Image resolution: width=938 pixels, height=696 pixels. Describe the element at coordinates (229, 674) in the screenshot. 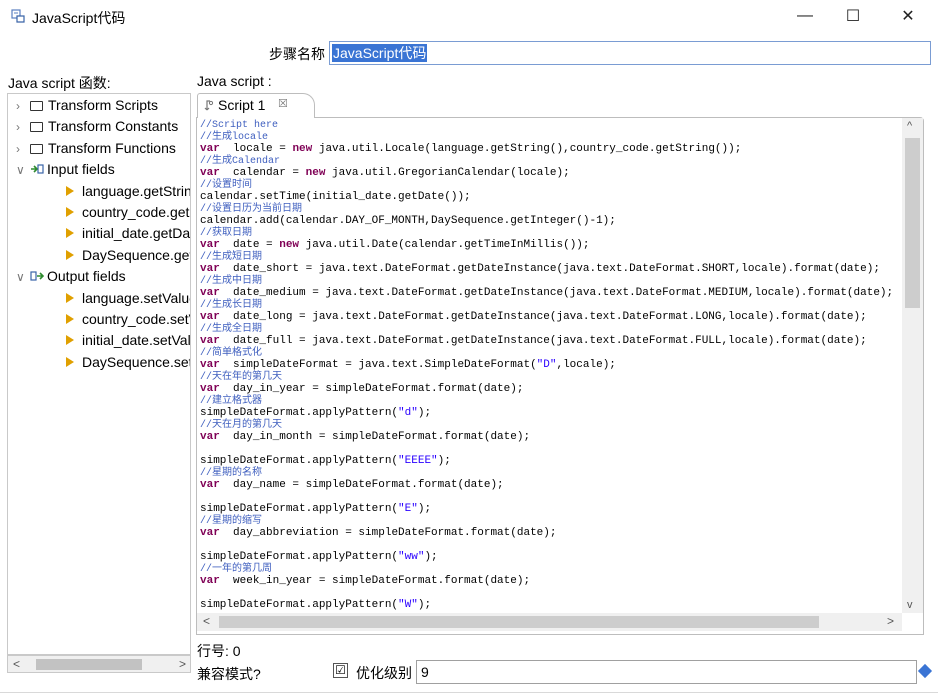

I see `compat-mode-label: 兼容模式?` at that location.